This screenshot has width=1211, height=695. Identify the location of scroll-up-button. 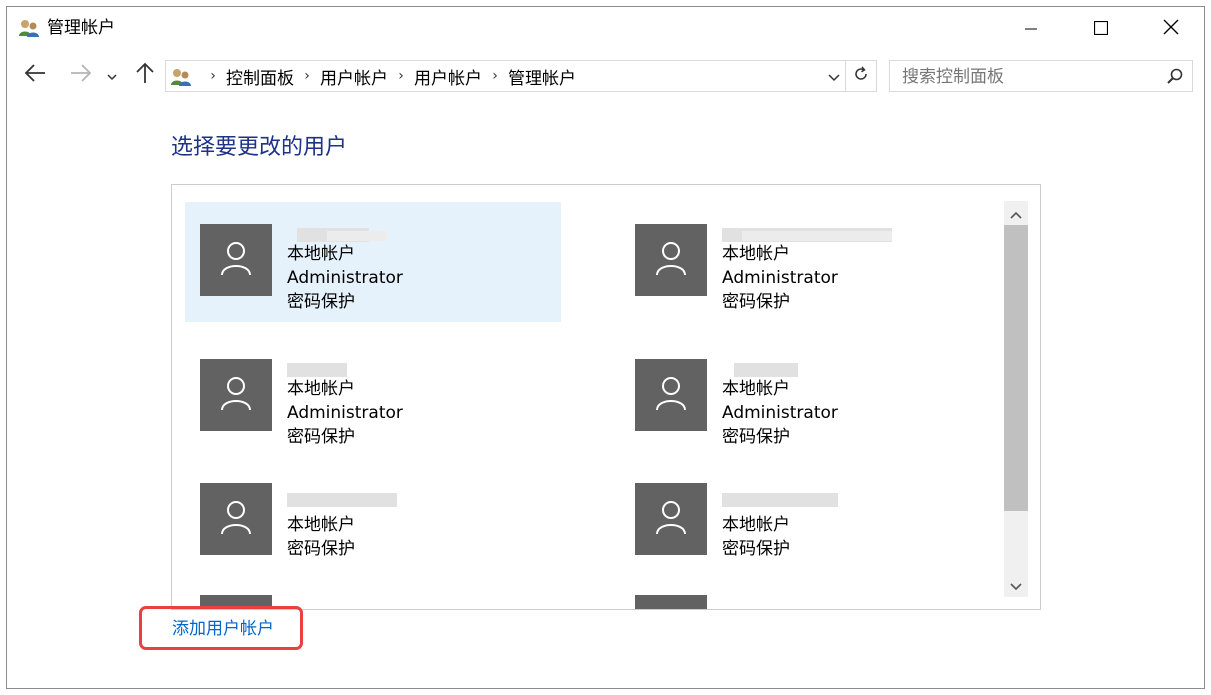
(1016, 213).